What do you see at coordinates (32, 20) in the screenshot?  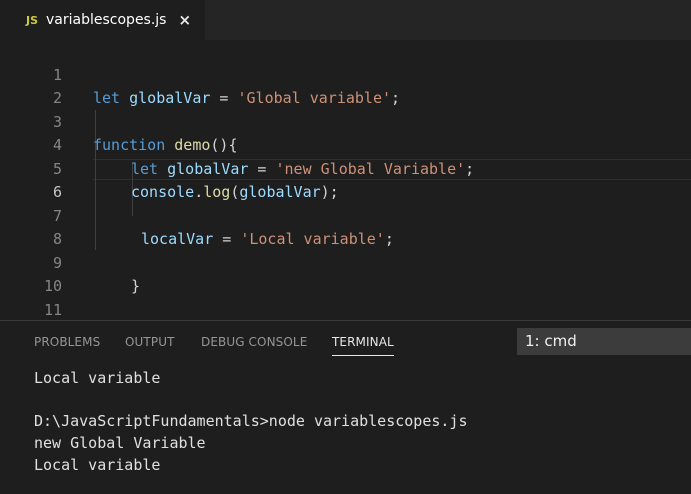 I see `javascript-file-icon: JS` at bounding box center [32, 20].